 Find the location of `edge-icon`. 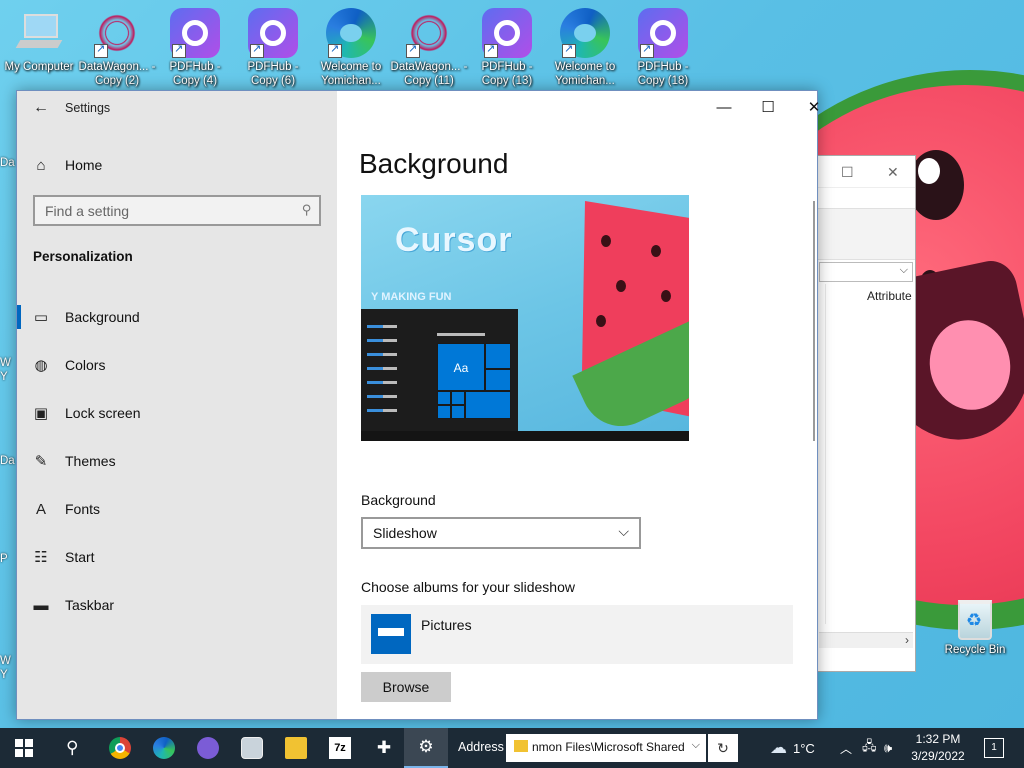

edge-icon is located at coordinates (164, 748).